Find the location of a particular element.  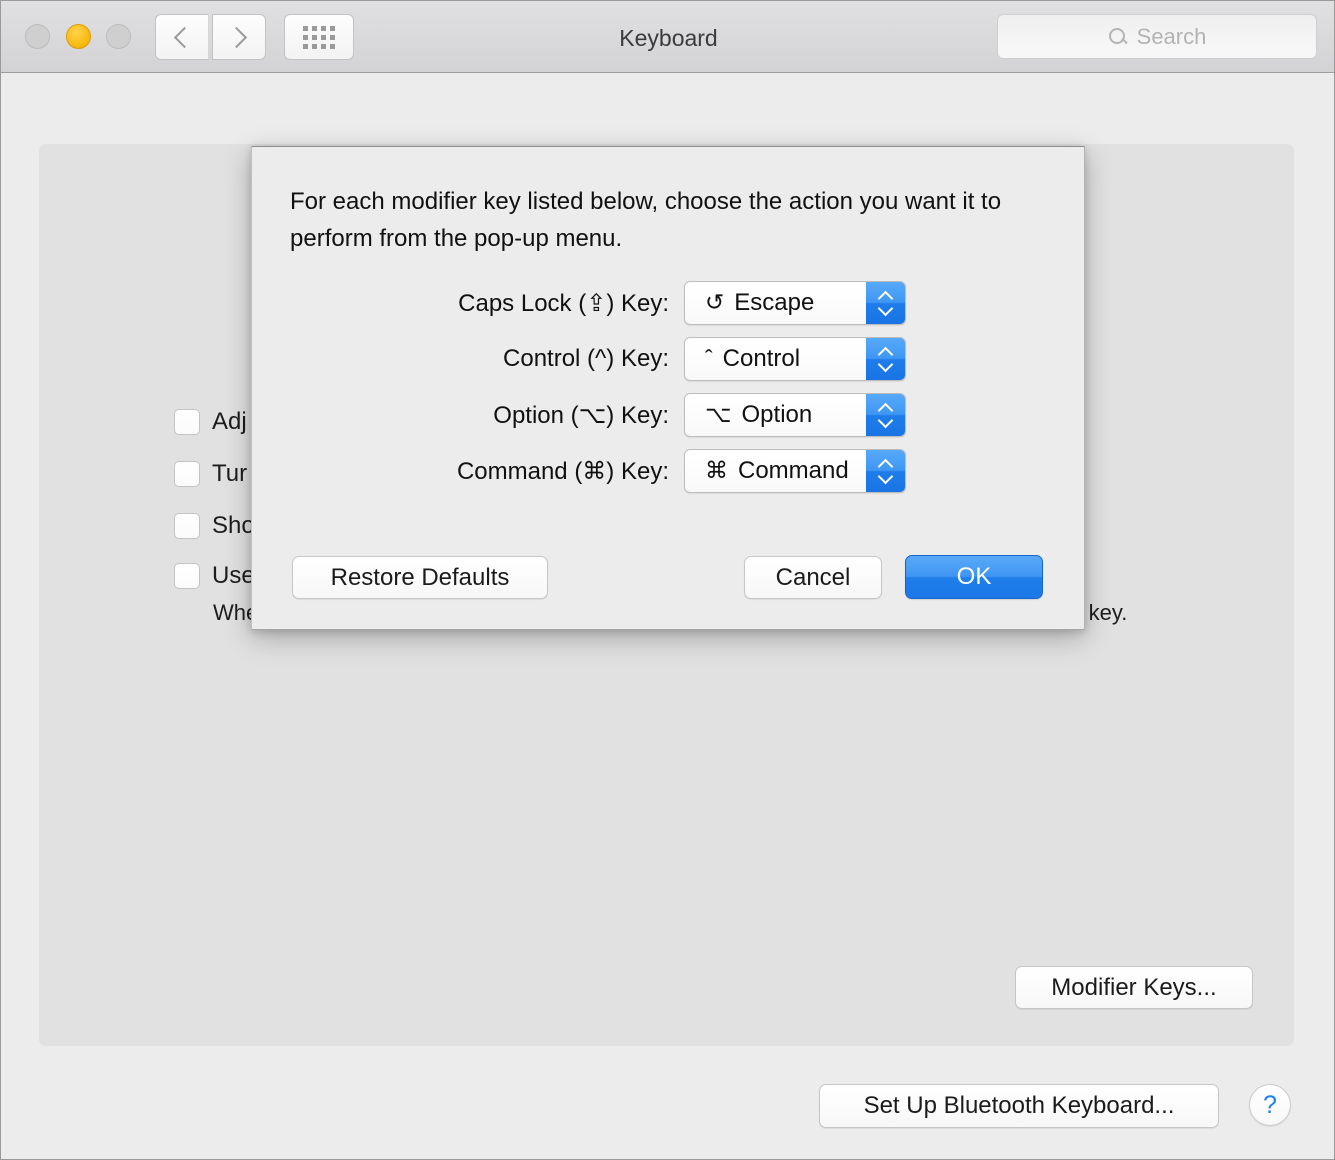

command-key-icon: ⌘ is located at coordinates (716, 470).